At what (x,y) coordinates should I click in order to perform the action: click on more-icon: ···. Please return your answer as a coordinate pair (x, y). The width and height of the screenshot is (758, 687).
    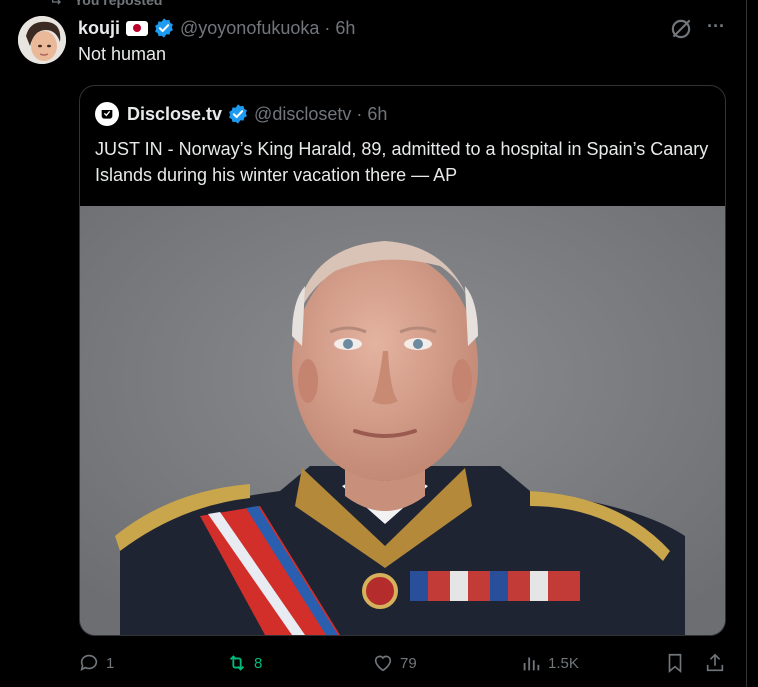
    Looking at the image, I should click on (716, 29).